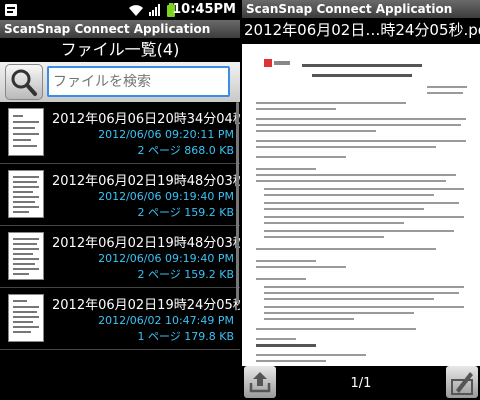  Describe the element at coordinates (146, 243) in the screenshot. I see `file-name: 2012年06月02日19時48分03秒.pdf` at that location.